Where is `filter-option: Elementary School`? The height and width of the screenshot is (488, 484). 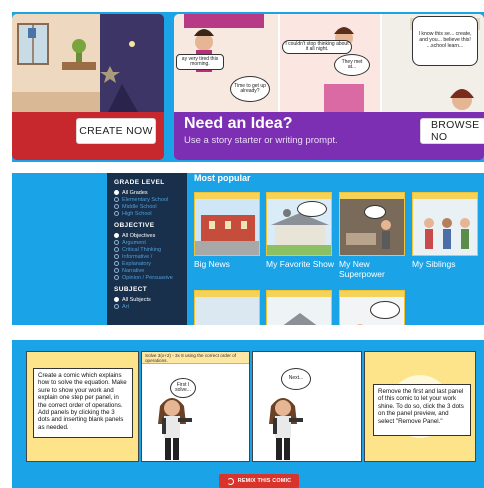 filter-option: Elementary School is located at coordinates (150, 199).